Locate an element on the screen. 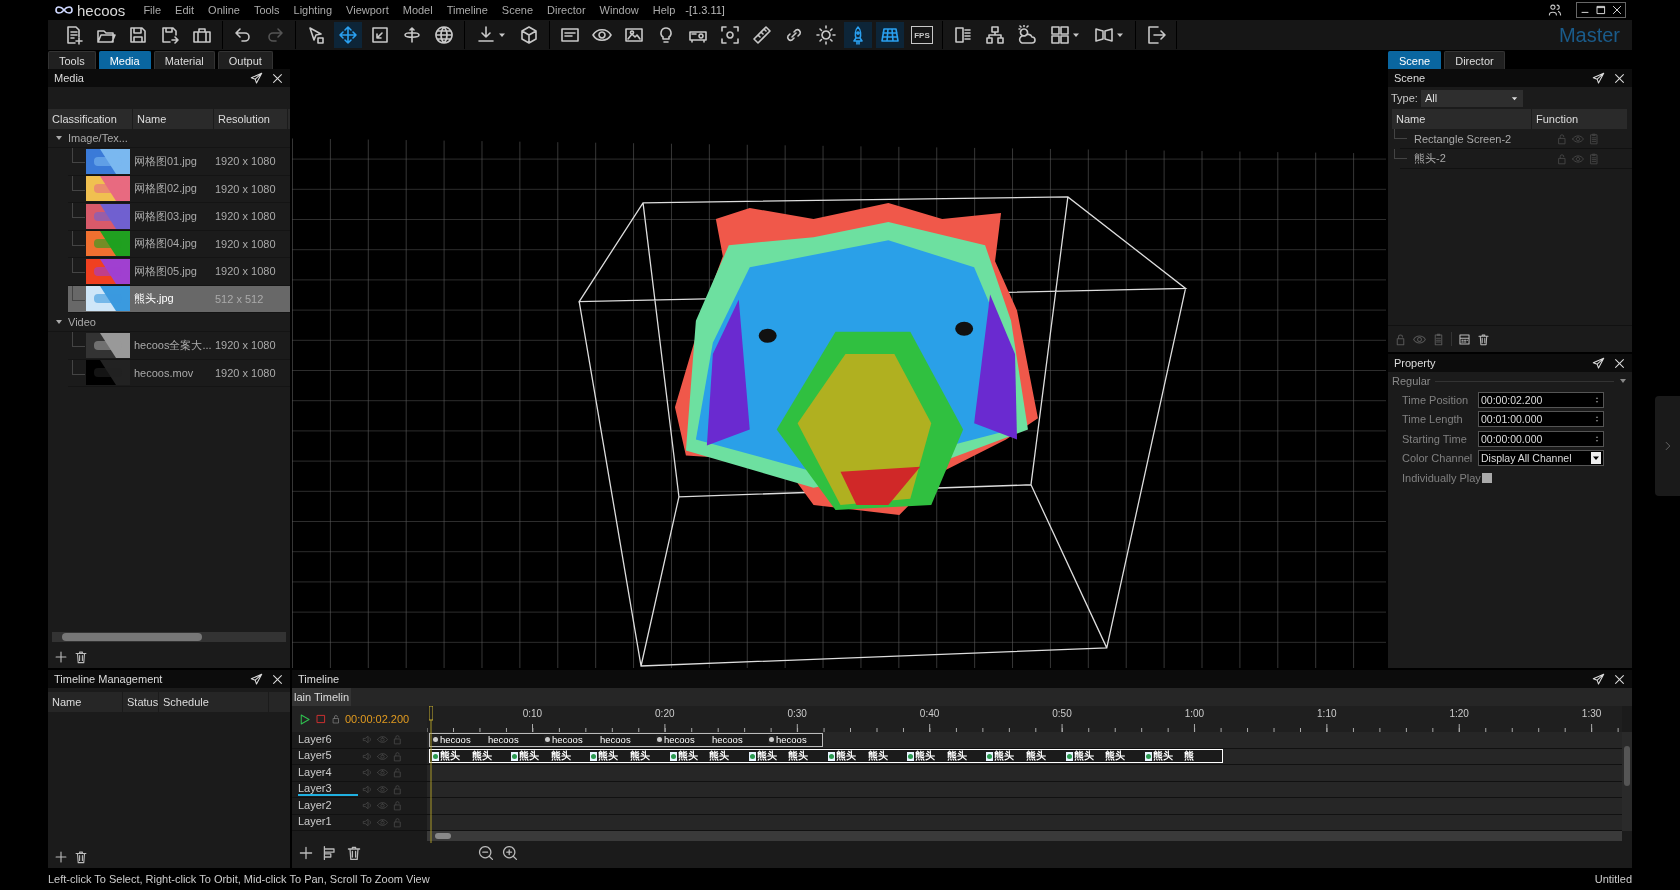 This screenshot has width=1680, height=890. zoom-out-icon is located at coordinates (486, 853).